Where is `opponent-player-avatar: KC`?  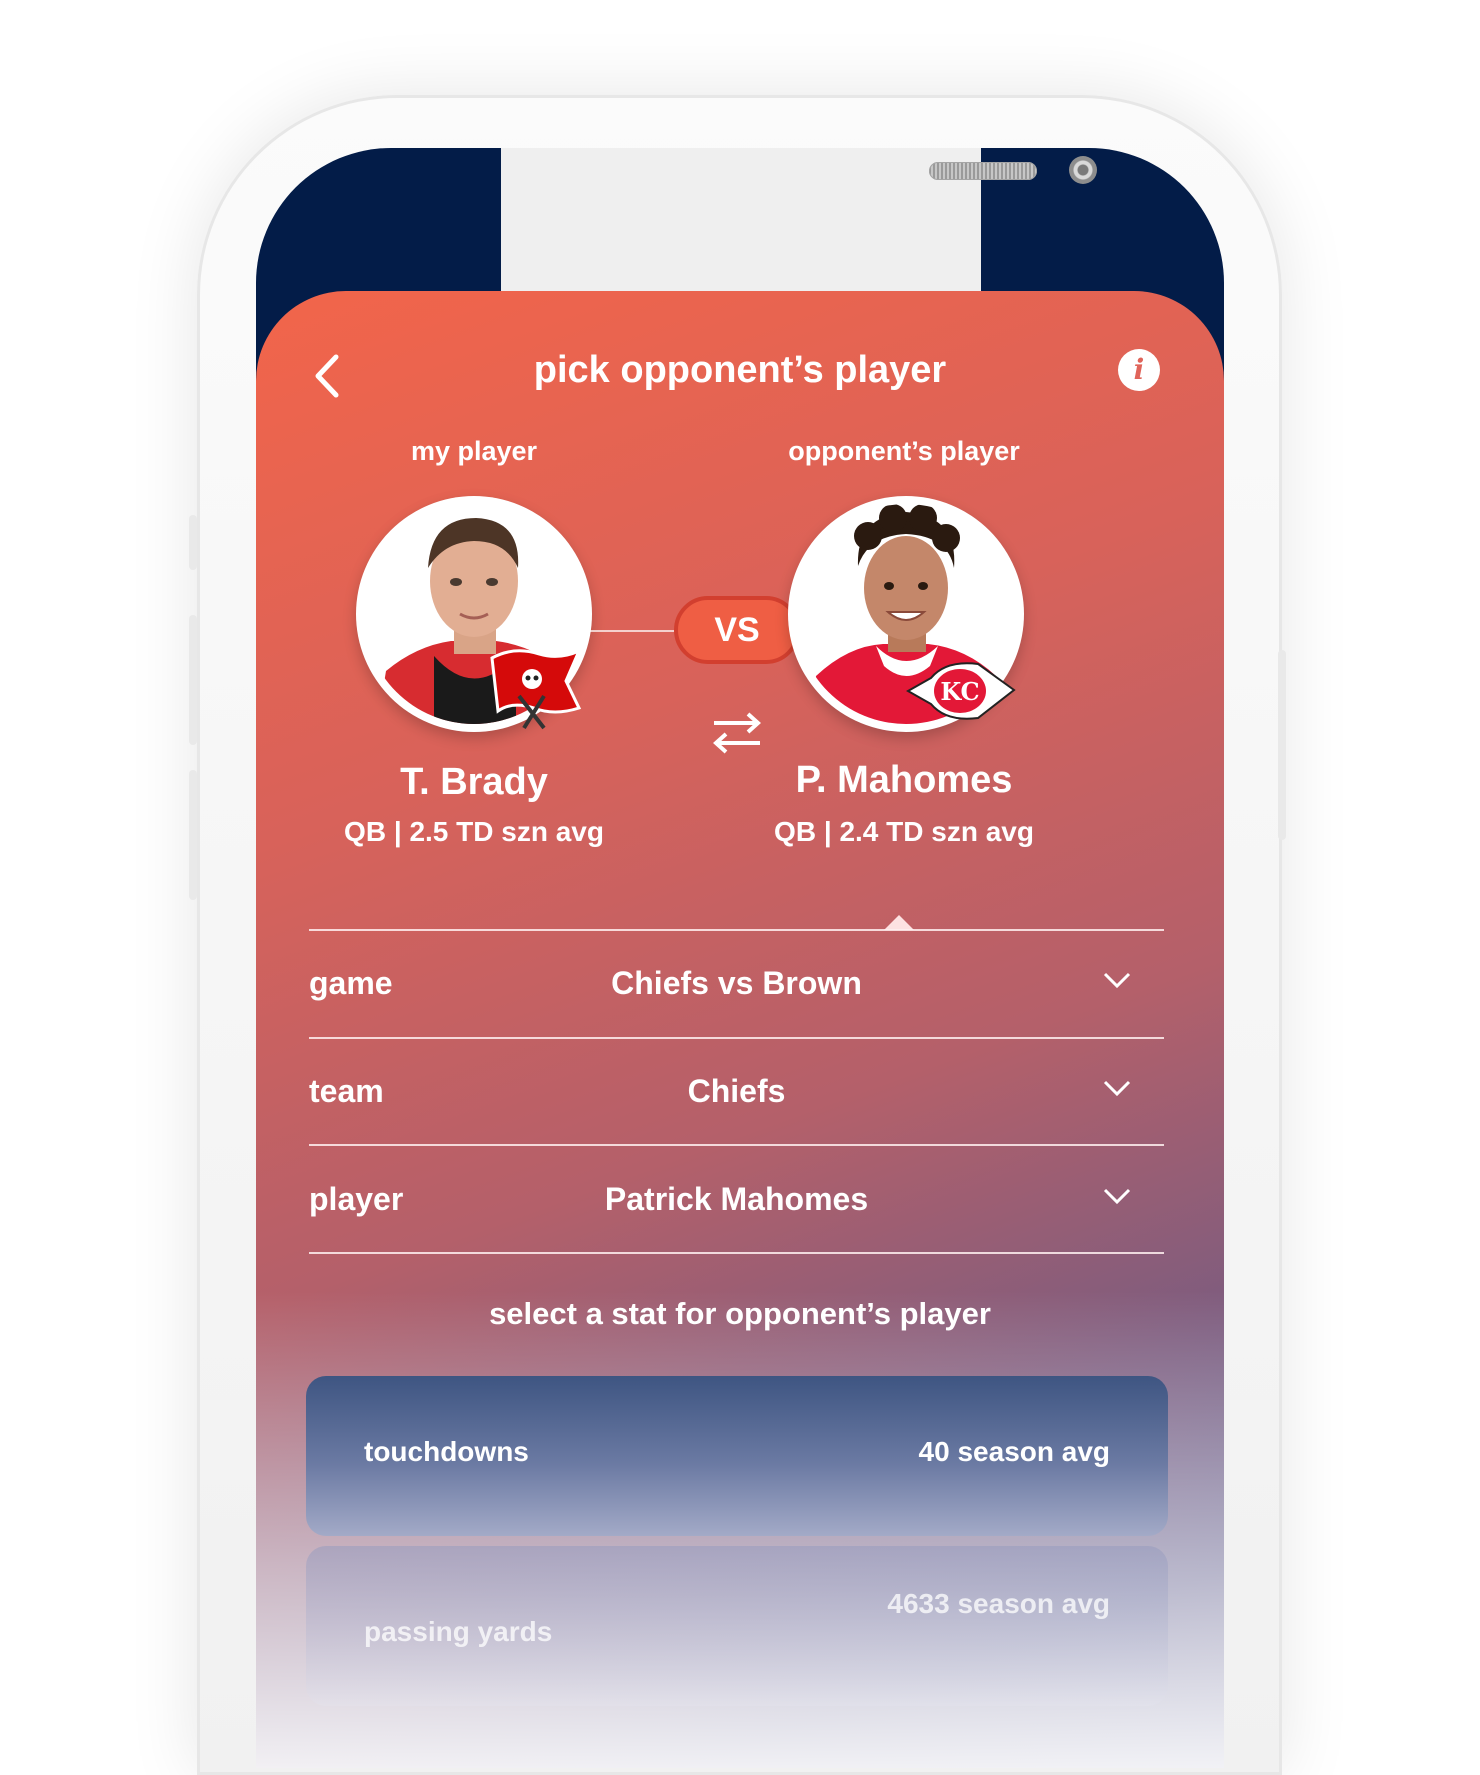
opponent-player-avatar: KC is located at coordinates (906, 614).